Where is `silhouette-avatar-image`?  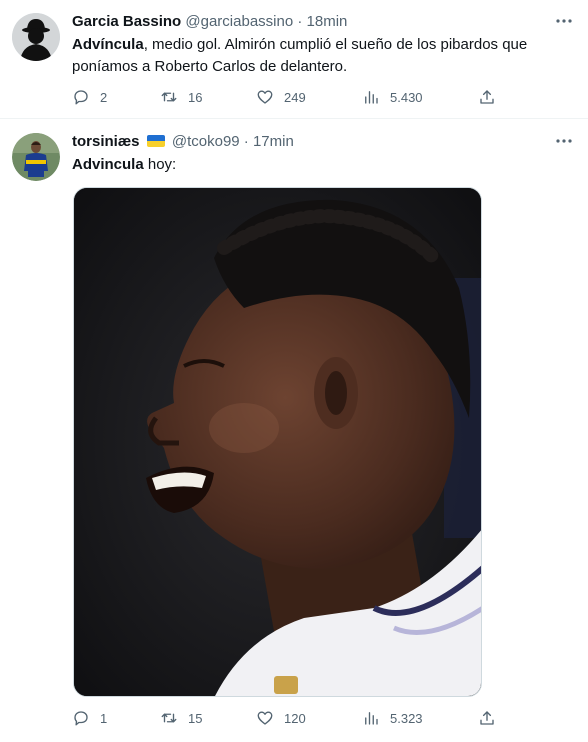
silhouette-avatar-image is located at coordinates (36, 37).